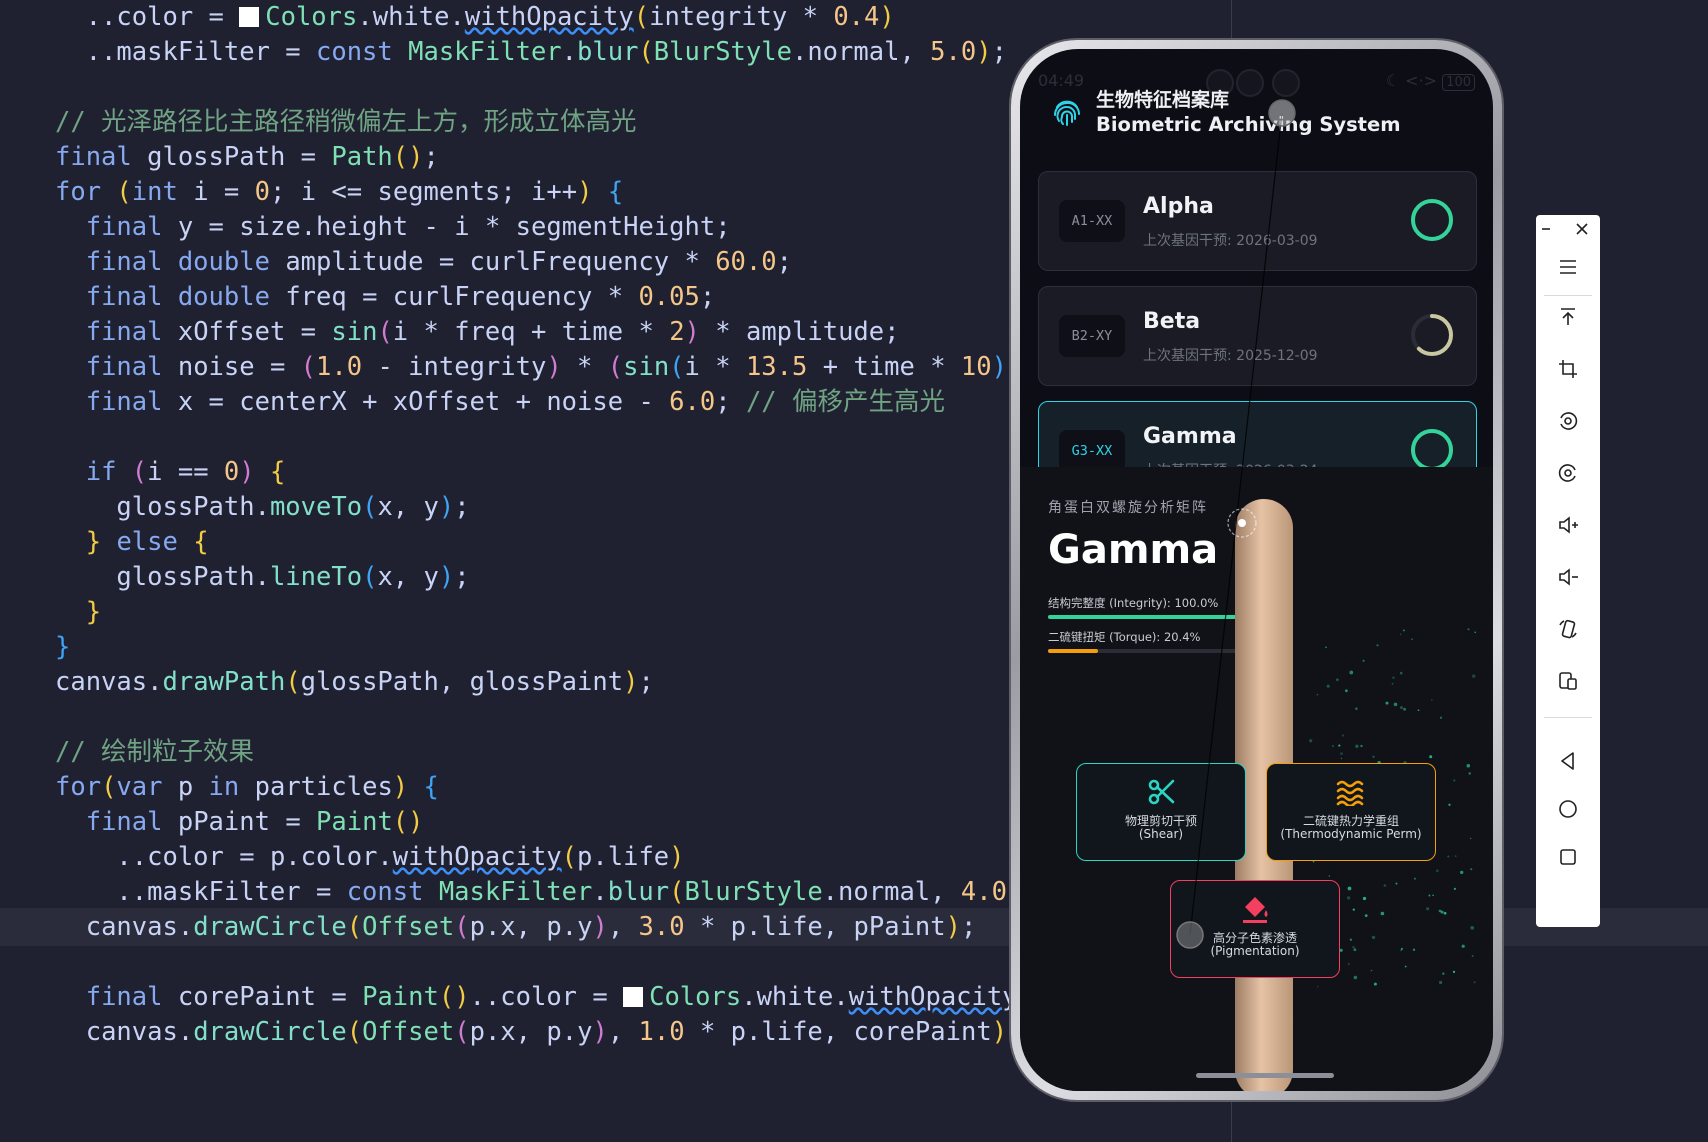  What do you see at coordinates (162, 857) in the screenshot?
I see `code-token: ..color =` at bounding box center [162, 857].